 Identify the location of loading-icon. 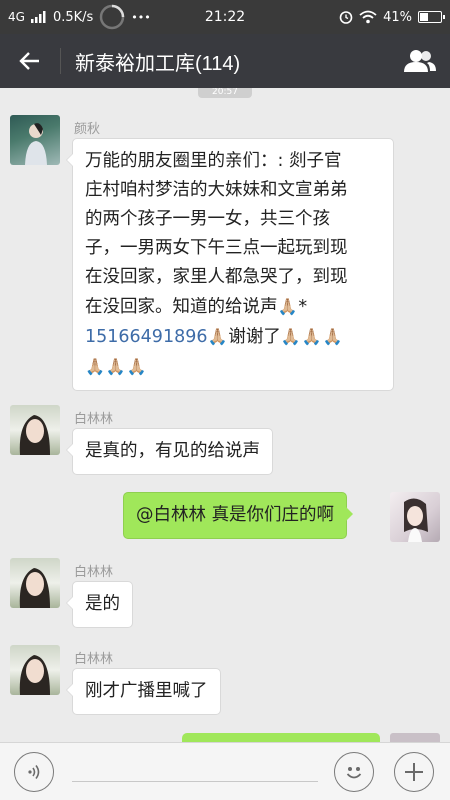
(112, 17).